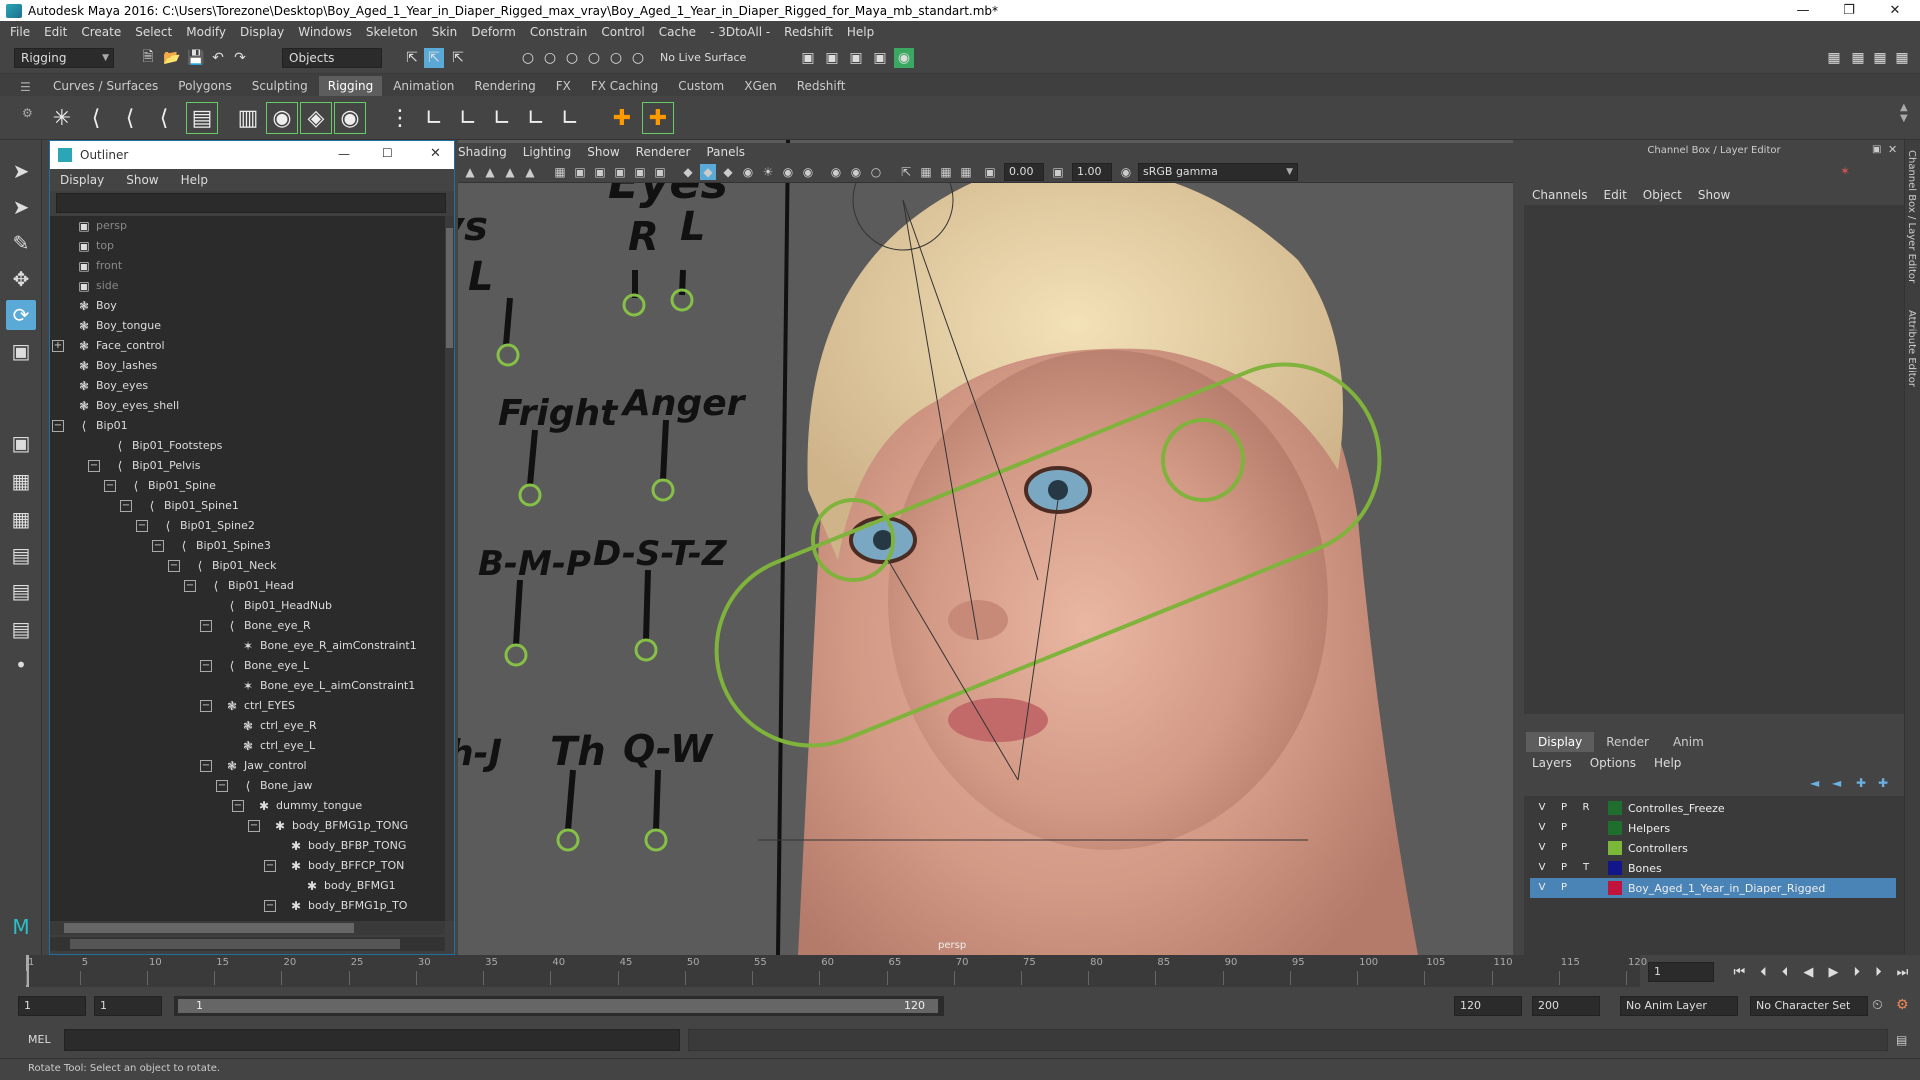 The width and height of the screenshot is (1920, 1080). What do you see at coordinates (1785, 972) in the screenshot?
I see `step-back-frame-icon: ⏴` at bounding box center [1785, 972].